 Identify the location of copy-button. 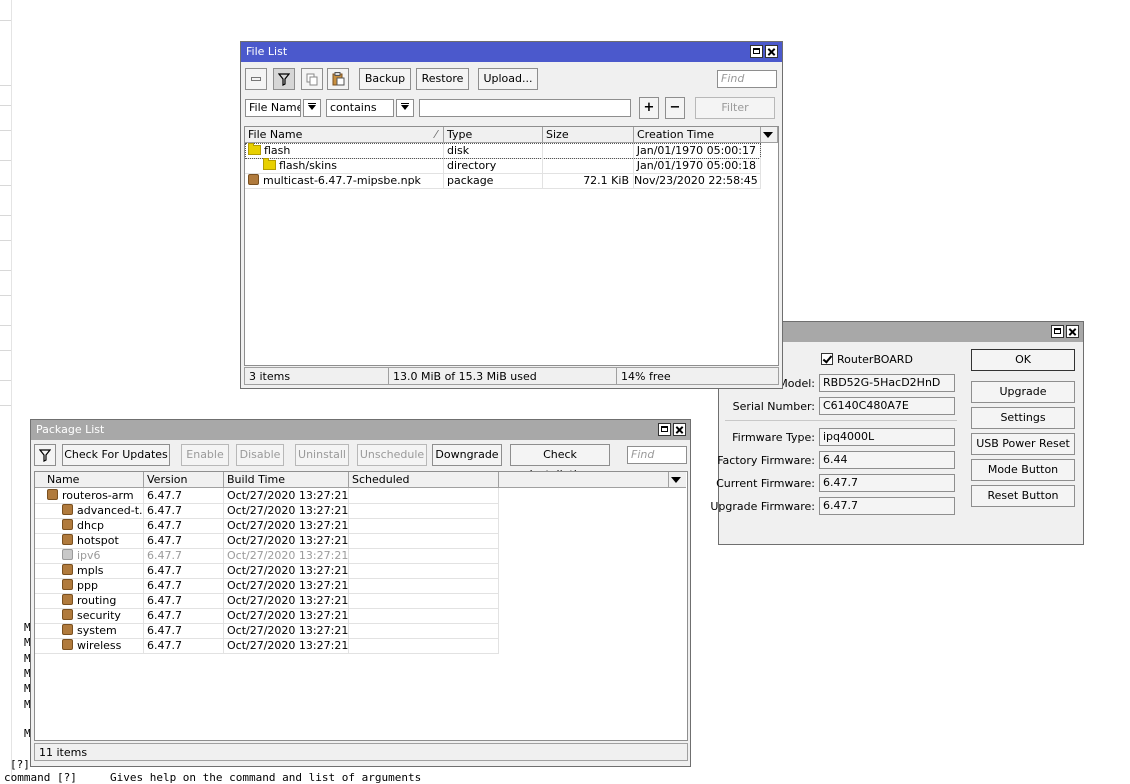
(312, 79).